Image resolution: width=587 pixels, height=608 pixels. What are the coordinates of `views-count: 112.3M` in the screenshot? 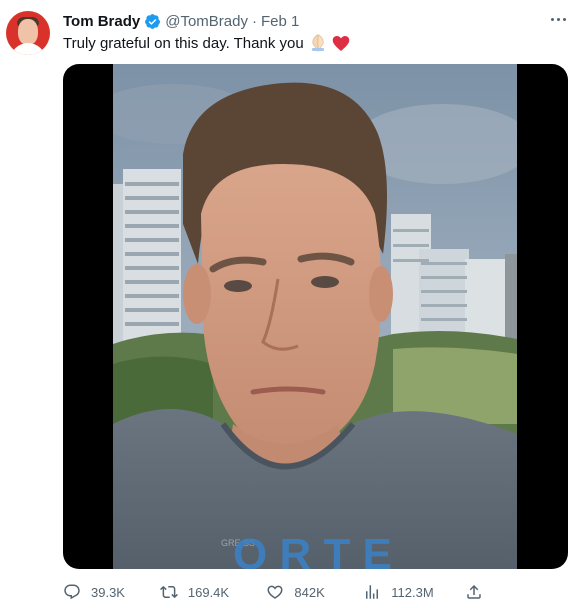 It's located at (412, 592).